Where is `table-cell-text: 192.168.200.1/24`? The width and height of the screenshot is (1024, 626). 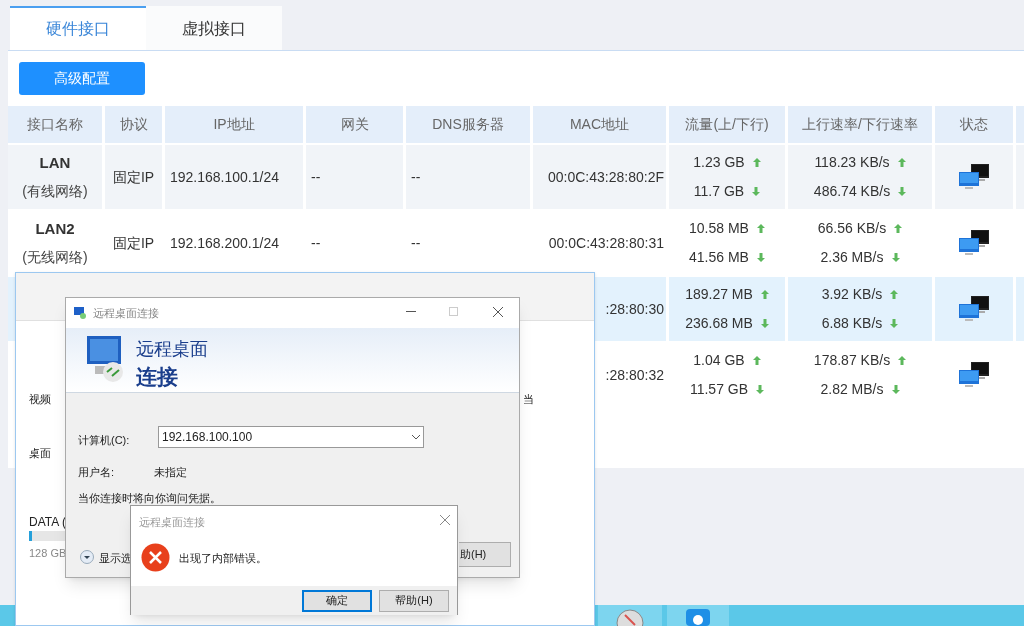 table-cell-text: 192.168.200.1/24 is located at coordinates (224, 243).